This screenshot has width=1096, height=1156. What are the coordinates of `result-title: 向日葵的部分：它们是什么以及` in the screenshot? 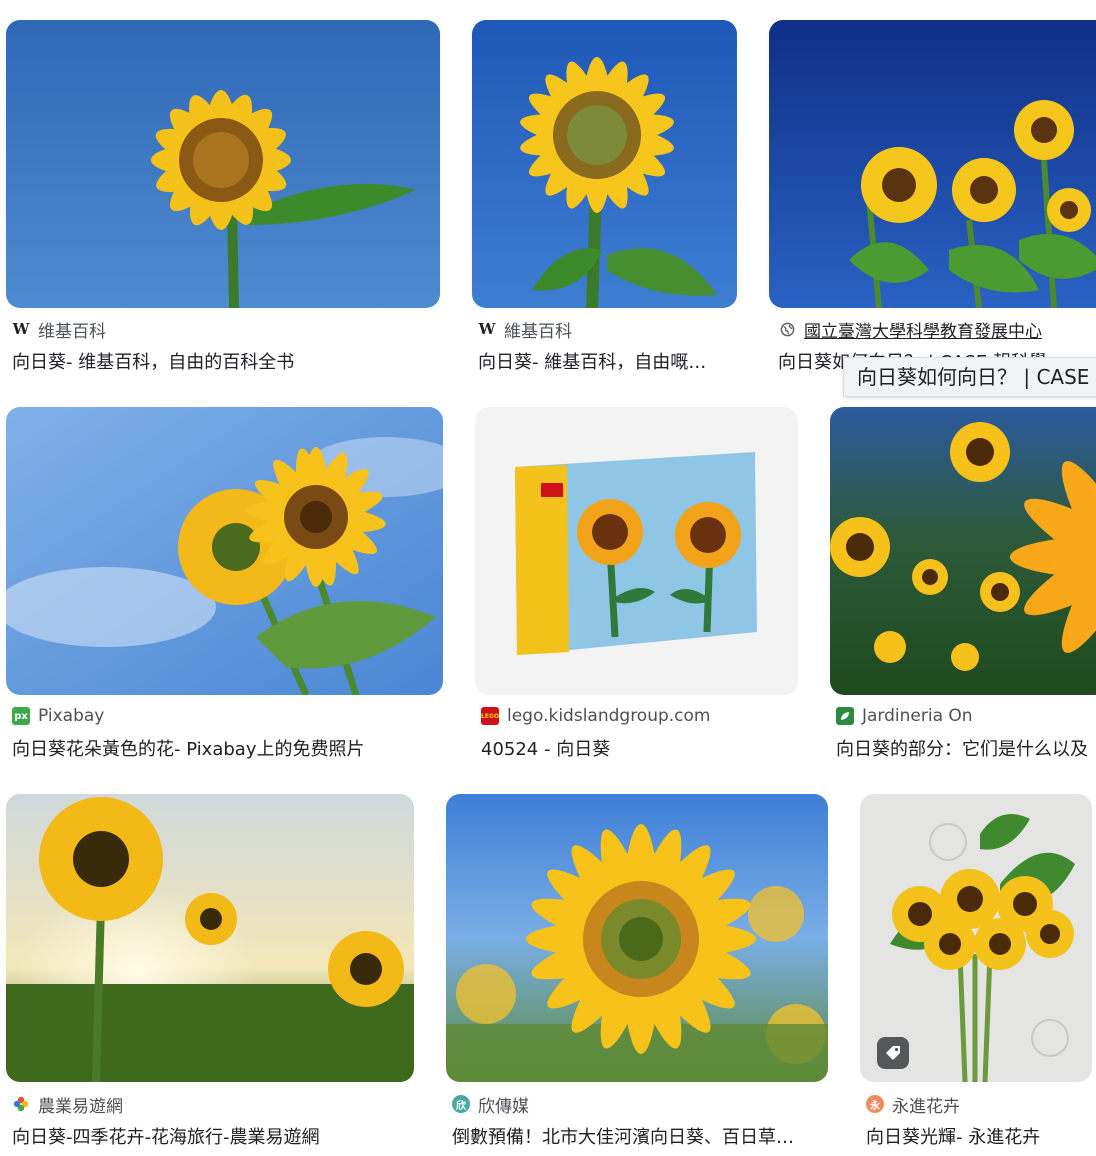 It's located at (966, 748).